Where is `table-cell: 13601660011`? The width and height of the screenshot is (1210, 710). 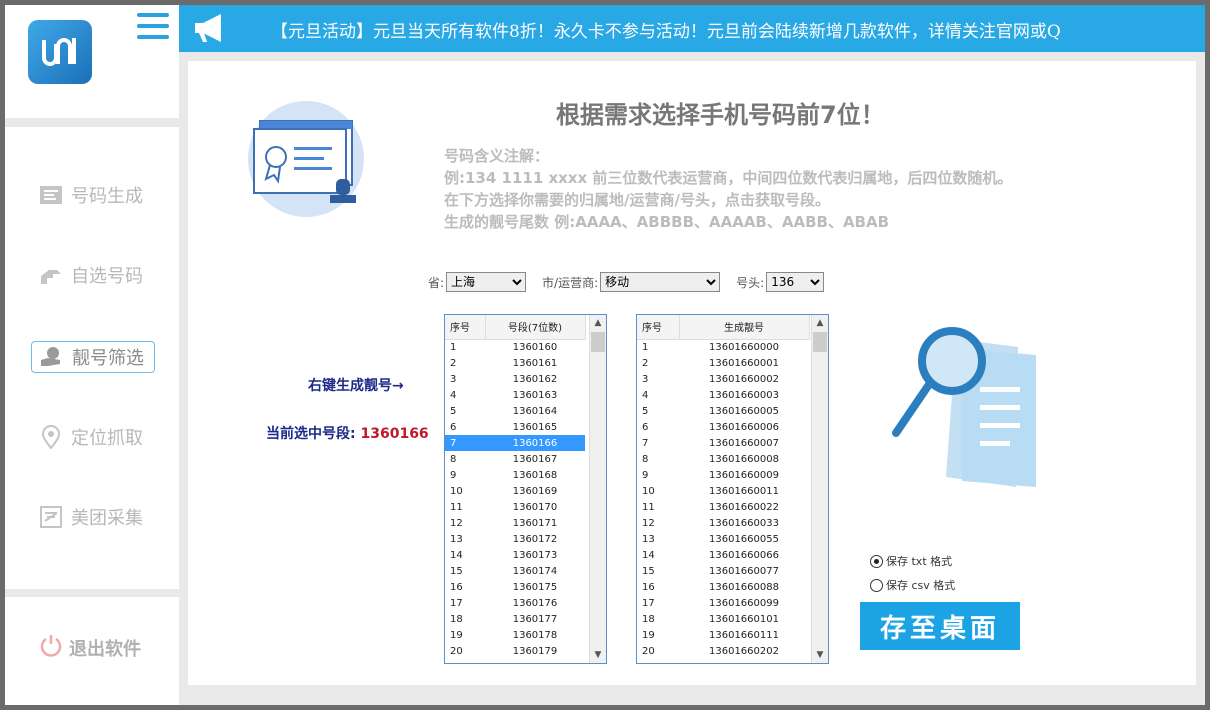 table-cell: 13601660011 is located at coordinates (744, 491).